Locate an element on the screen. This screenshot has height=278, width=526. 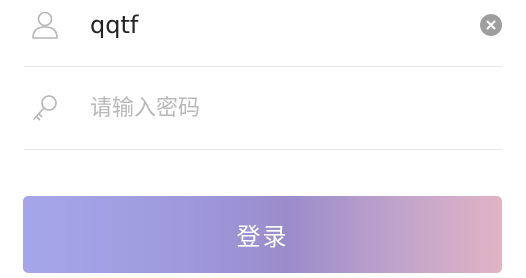
clear-icon is located at coordinates (491, 25).